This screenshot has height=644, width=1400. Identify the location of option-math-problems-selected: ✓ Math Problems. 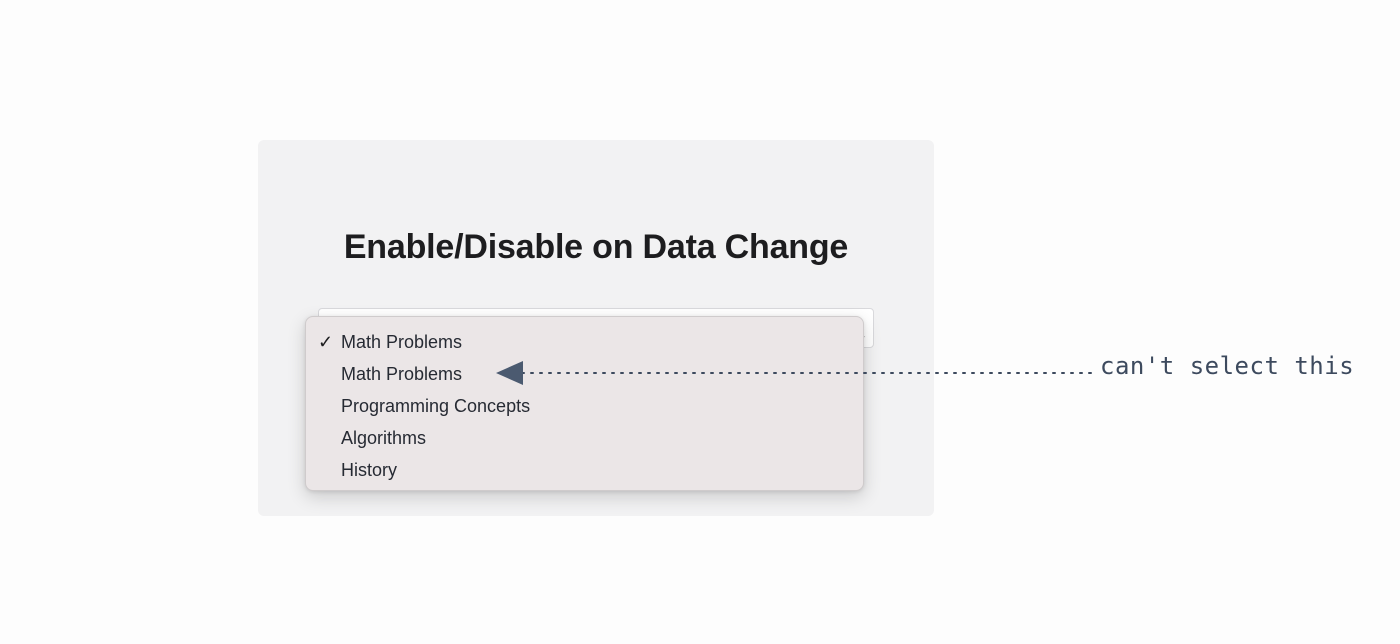
(390, 342).